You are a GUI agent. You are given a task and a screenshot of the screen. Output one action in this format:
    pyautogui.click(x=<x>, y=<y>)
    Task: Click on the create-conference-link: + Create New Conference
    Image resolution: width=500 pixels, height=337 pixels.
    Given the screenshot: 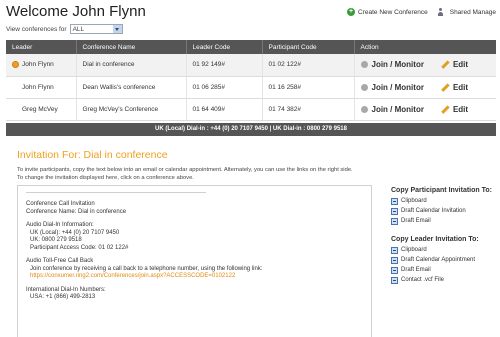 What is the action you would take?
    pyautogui.click(x=387, y=12)
    